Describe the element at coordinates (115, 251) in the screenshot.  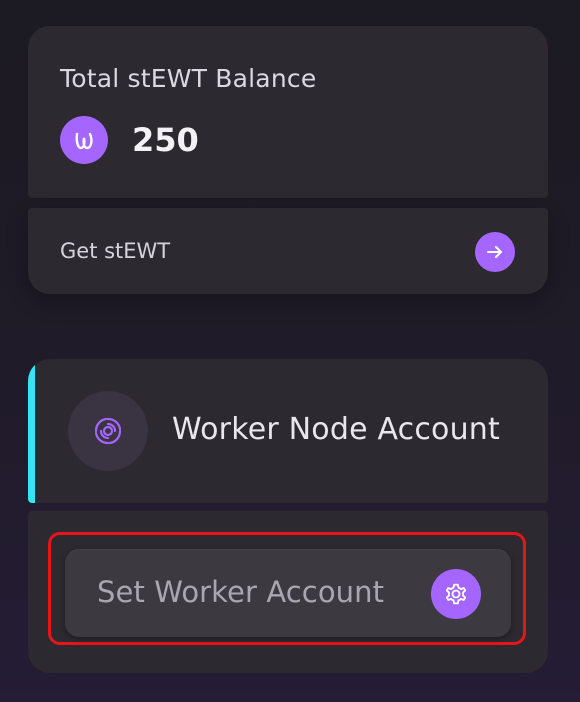
I see `get-stewt-label: Get stEWT` at that location.